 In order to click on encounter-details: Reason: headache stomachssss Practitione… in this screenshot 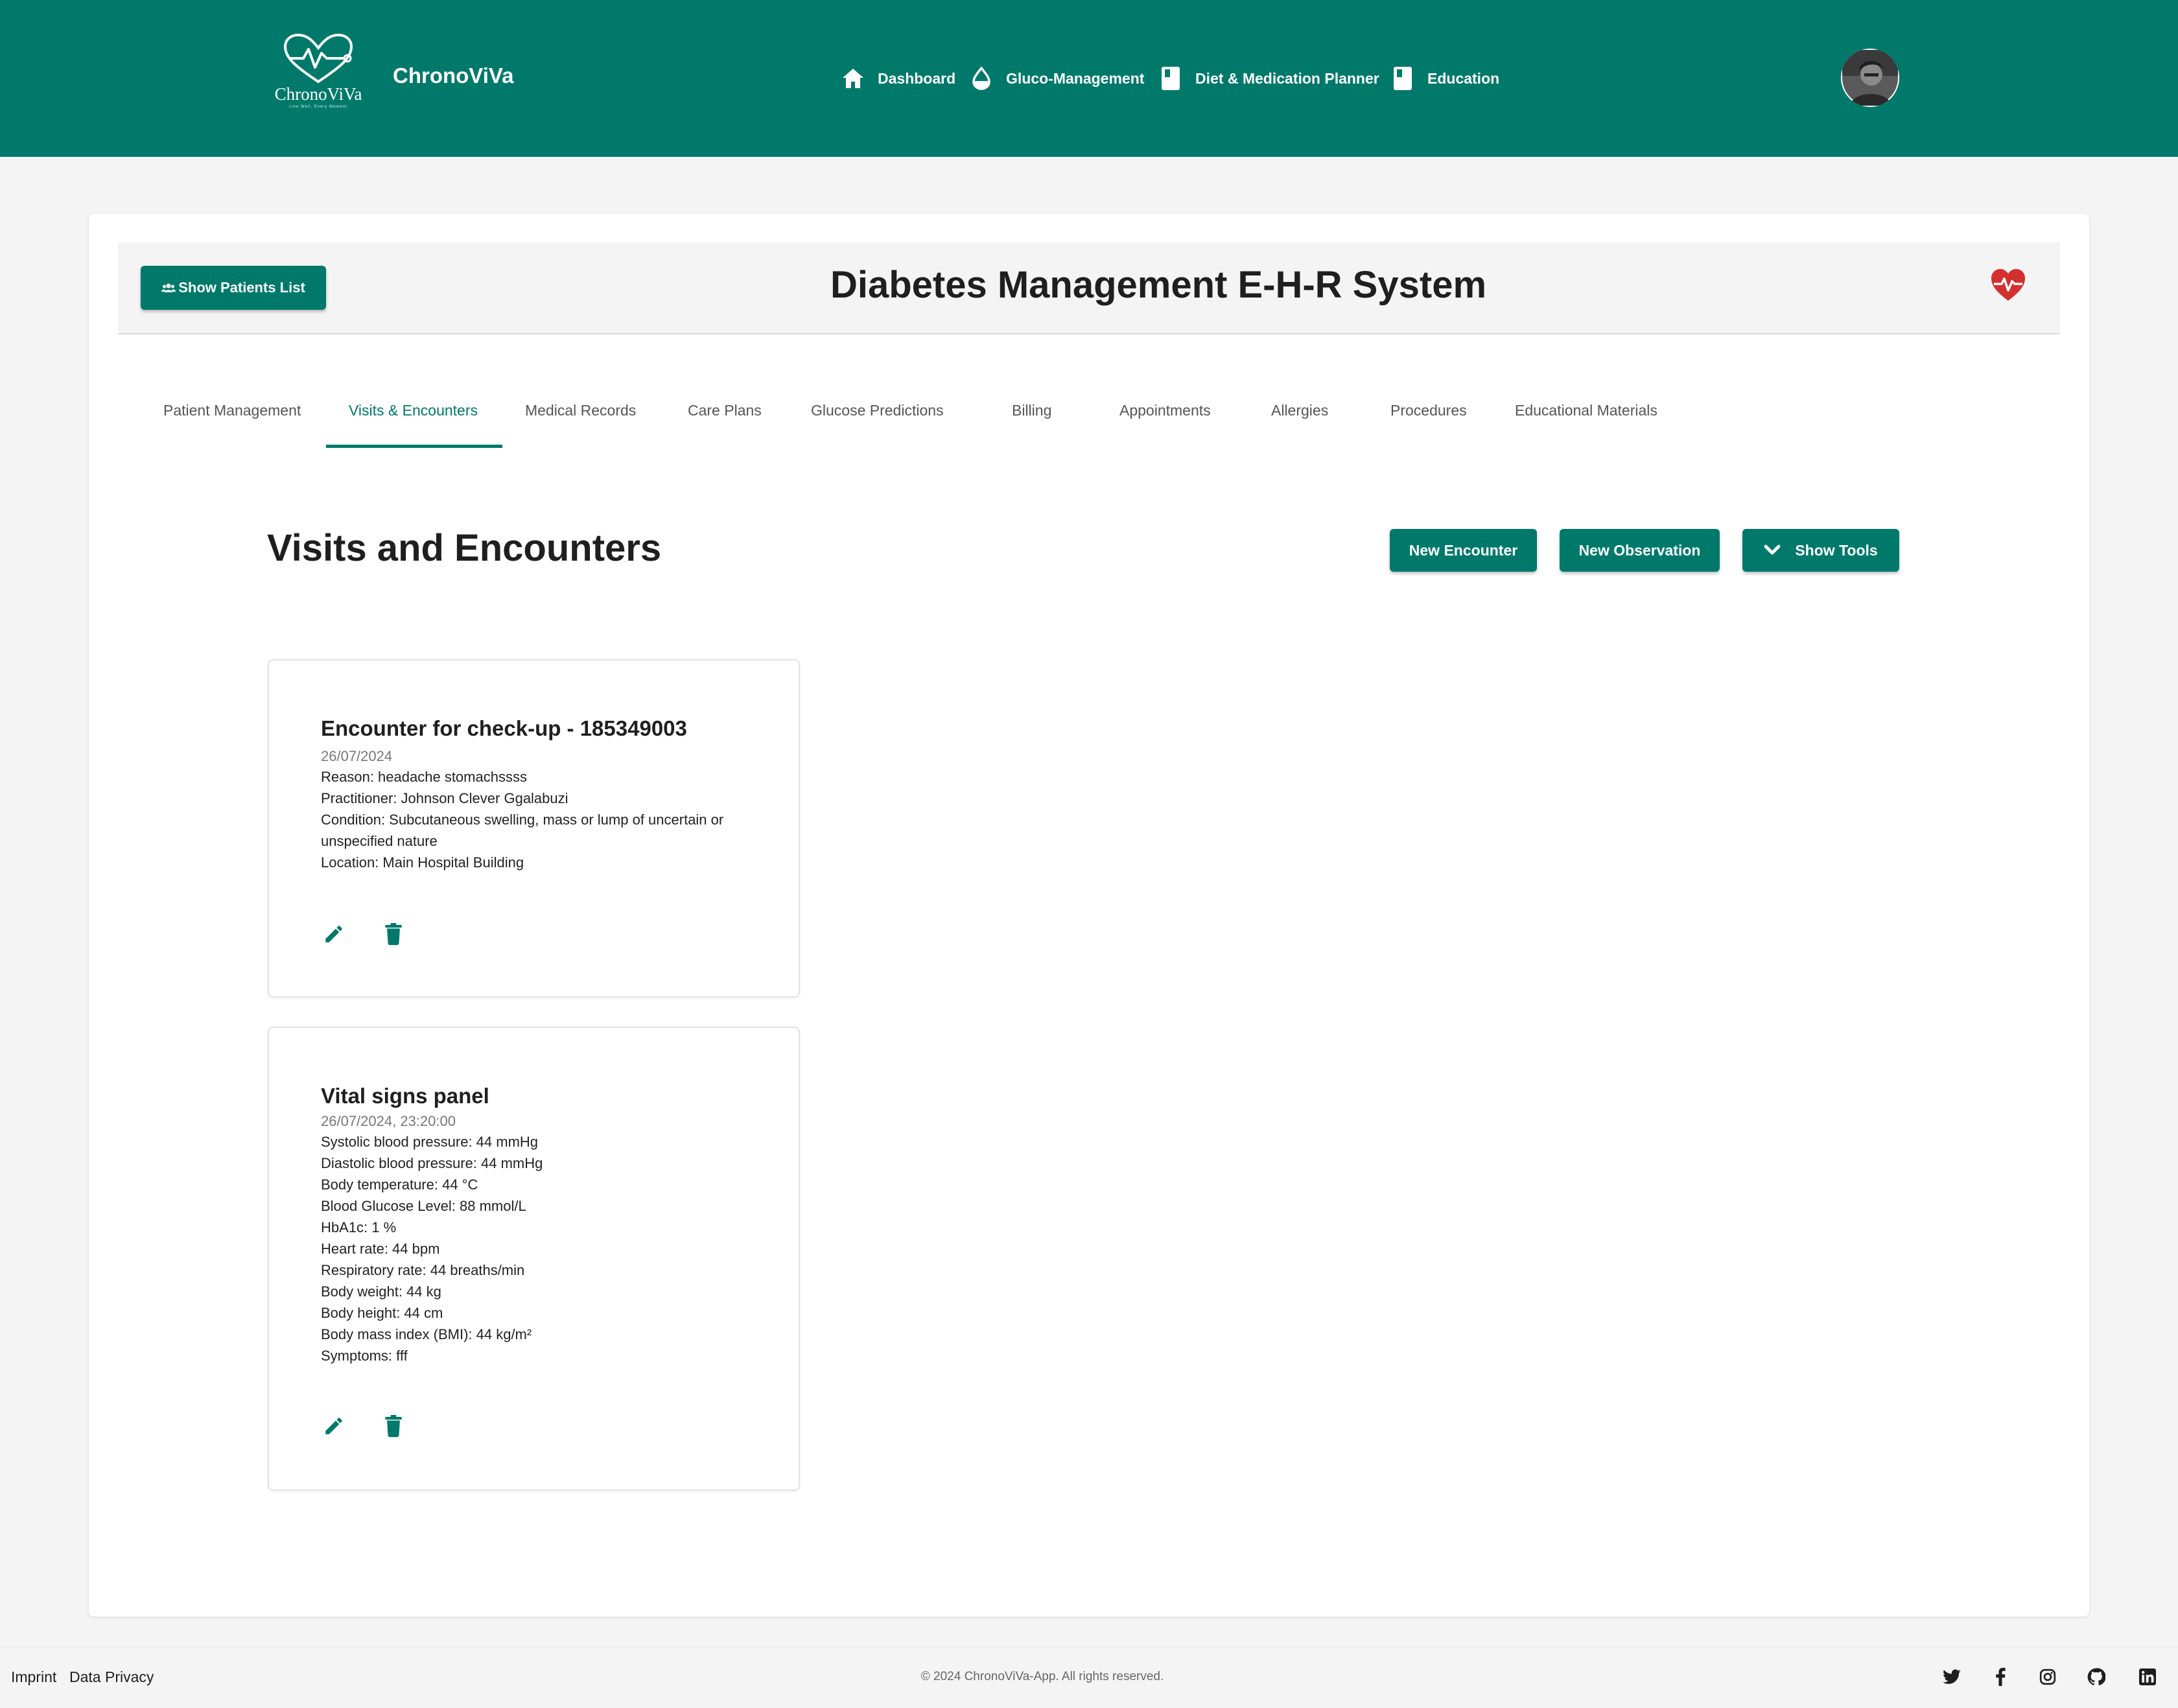, I will do `click(542, 820)`.